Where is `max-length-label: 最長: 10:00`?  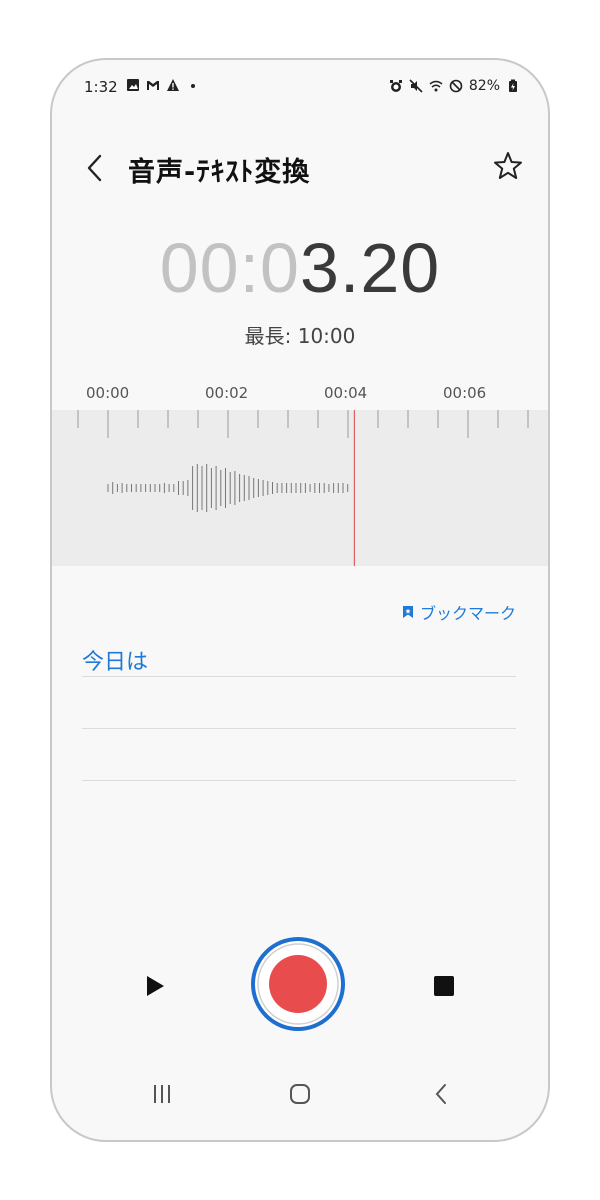
max-length-label: 最長: 10:00 is located at coordinates (300, 336).